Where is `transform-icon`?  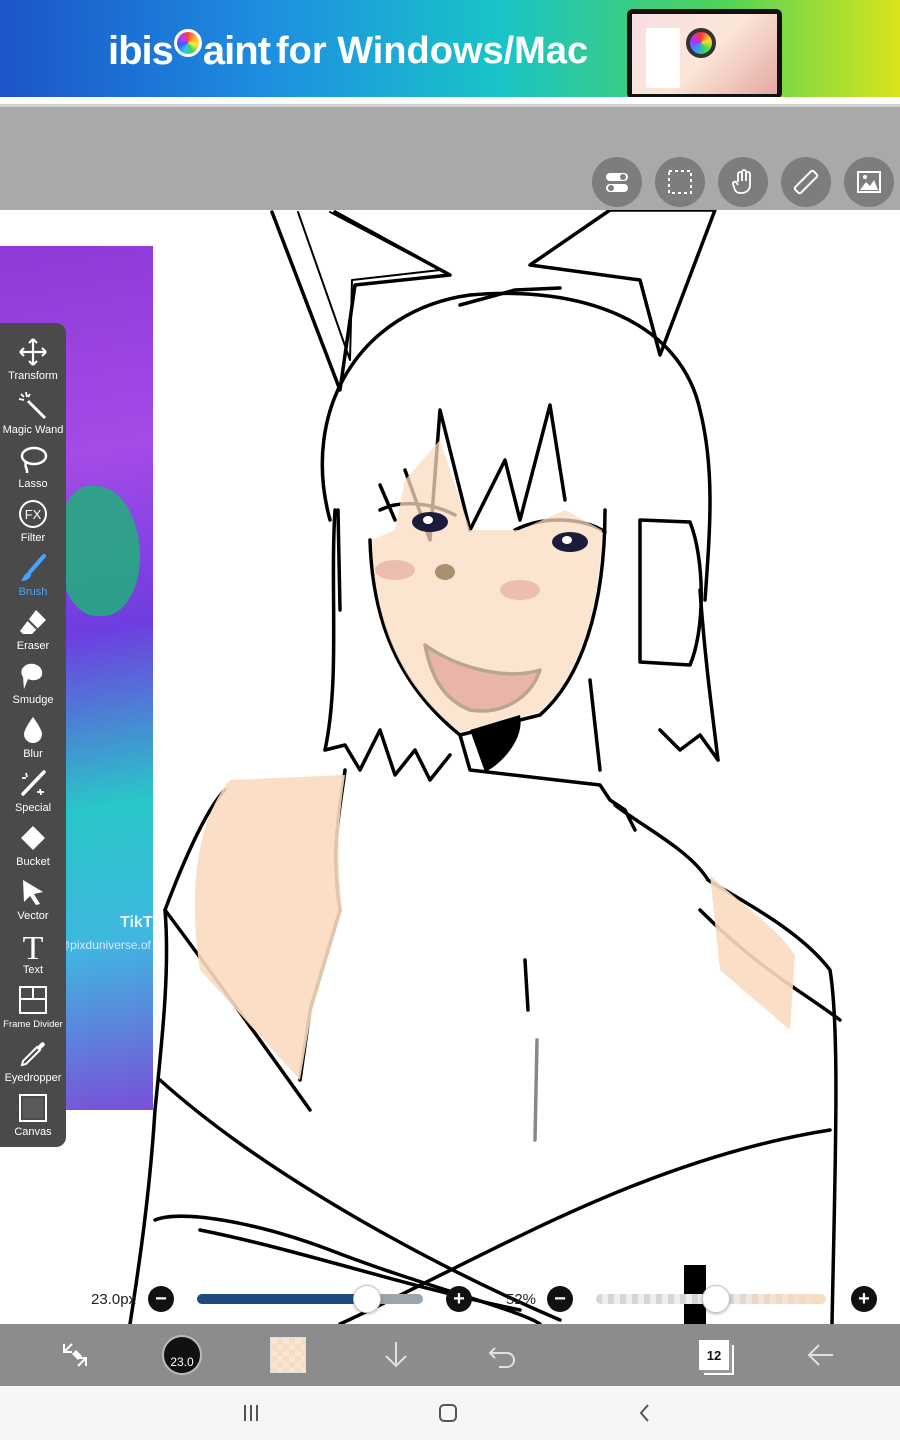
transform-icon is located at coordinates (33, 352).